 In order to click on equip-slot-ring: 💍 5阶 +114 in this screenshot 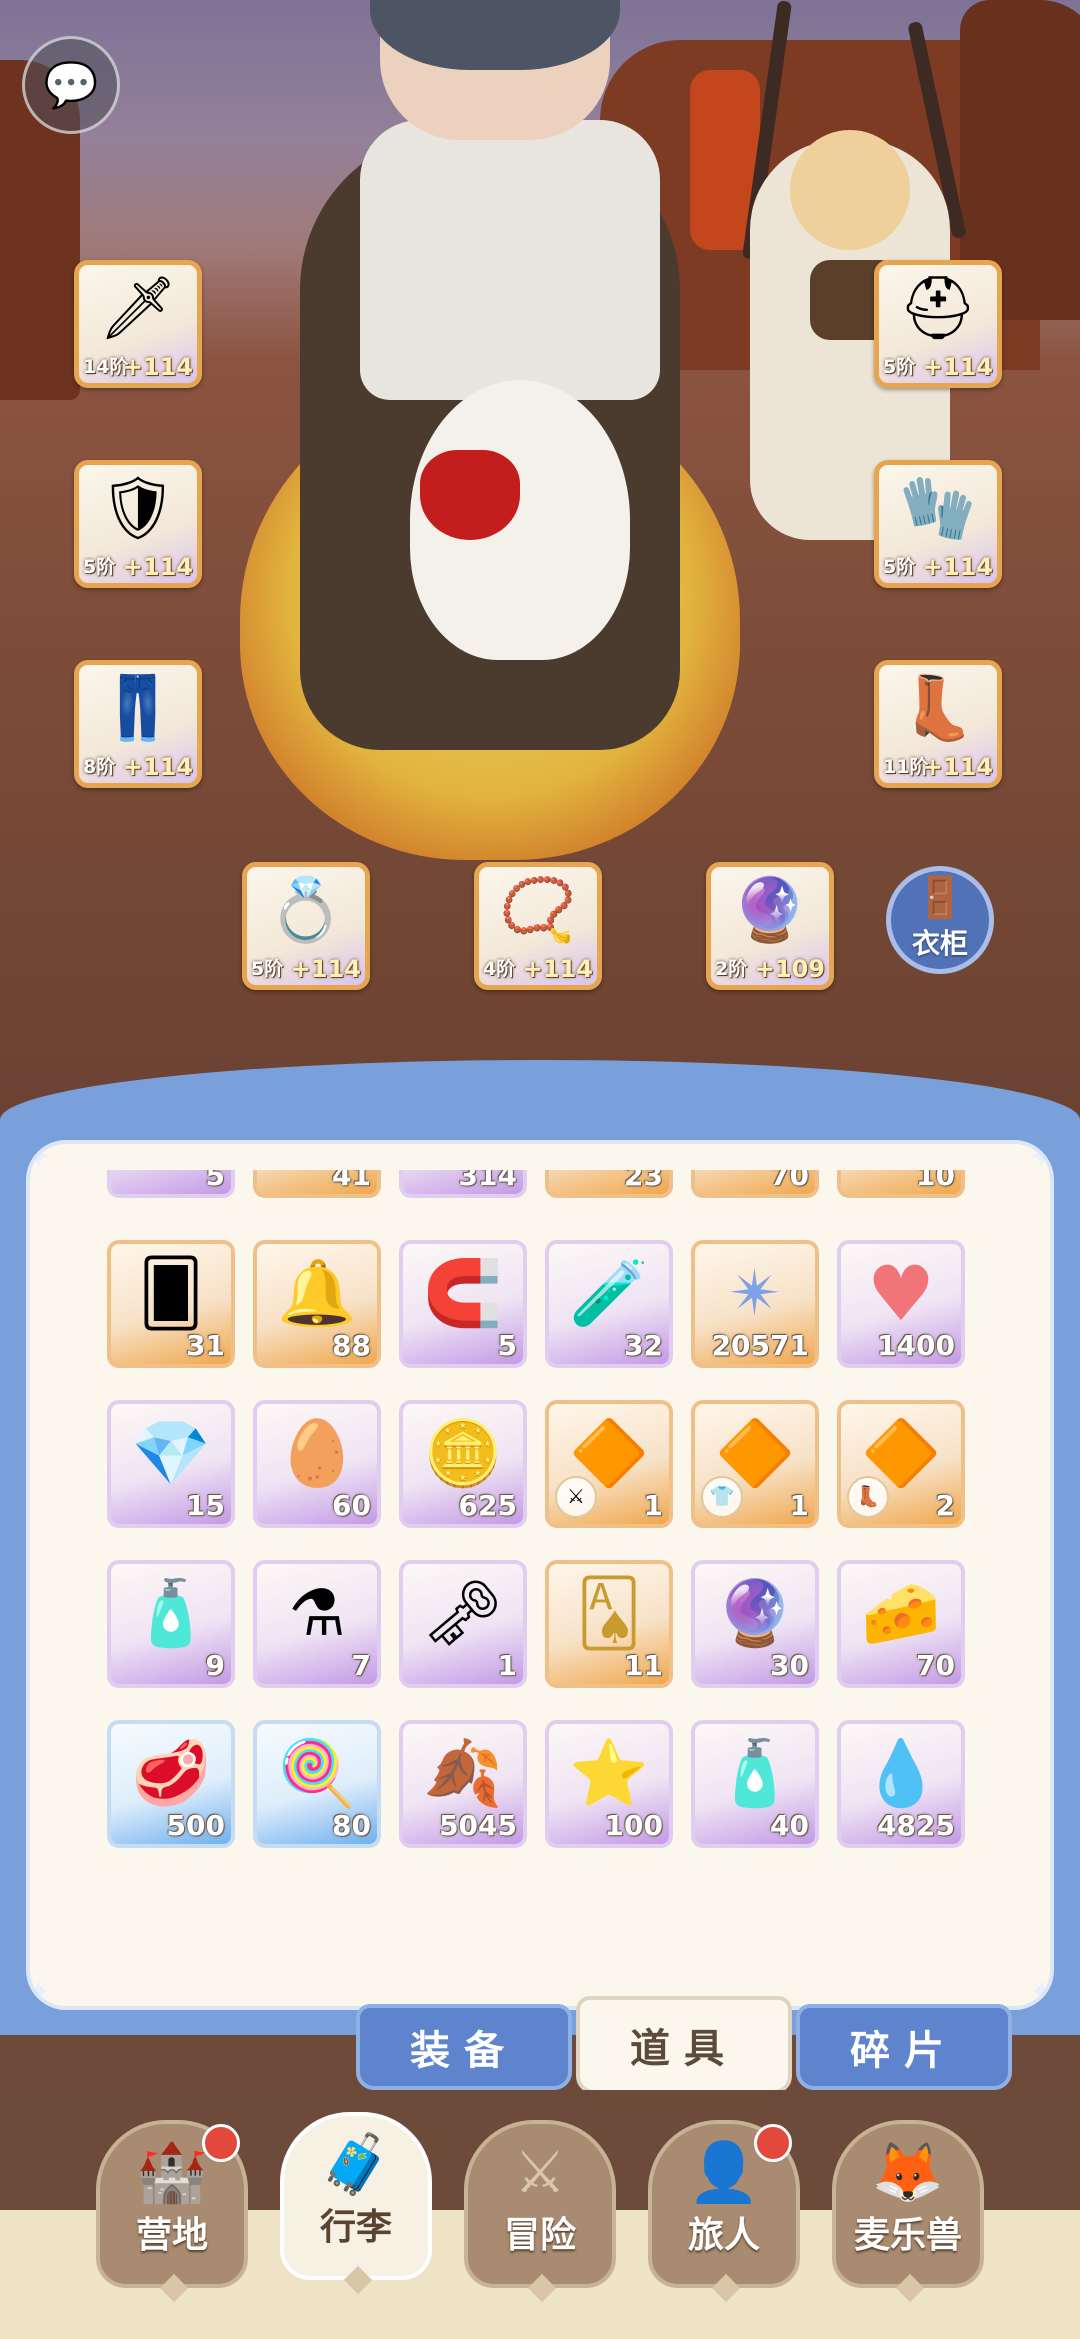, I will do `click(306, 926)`.